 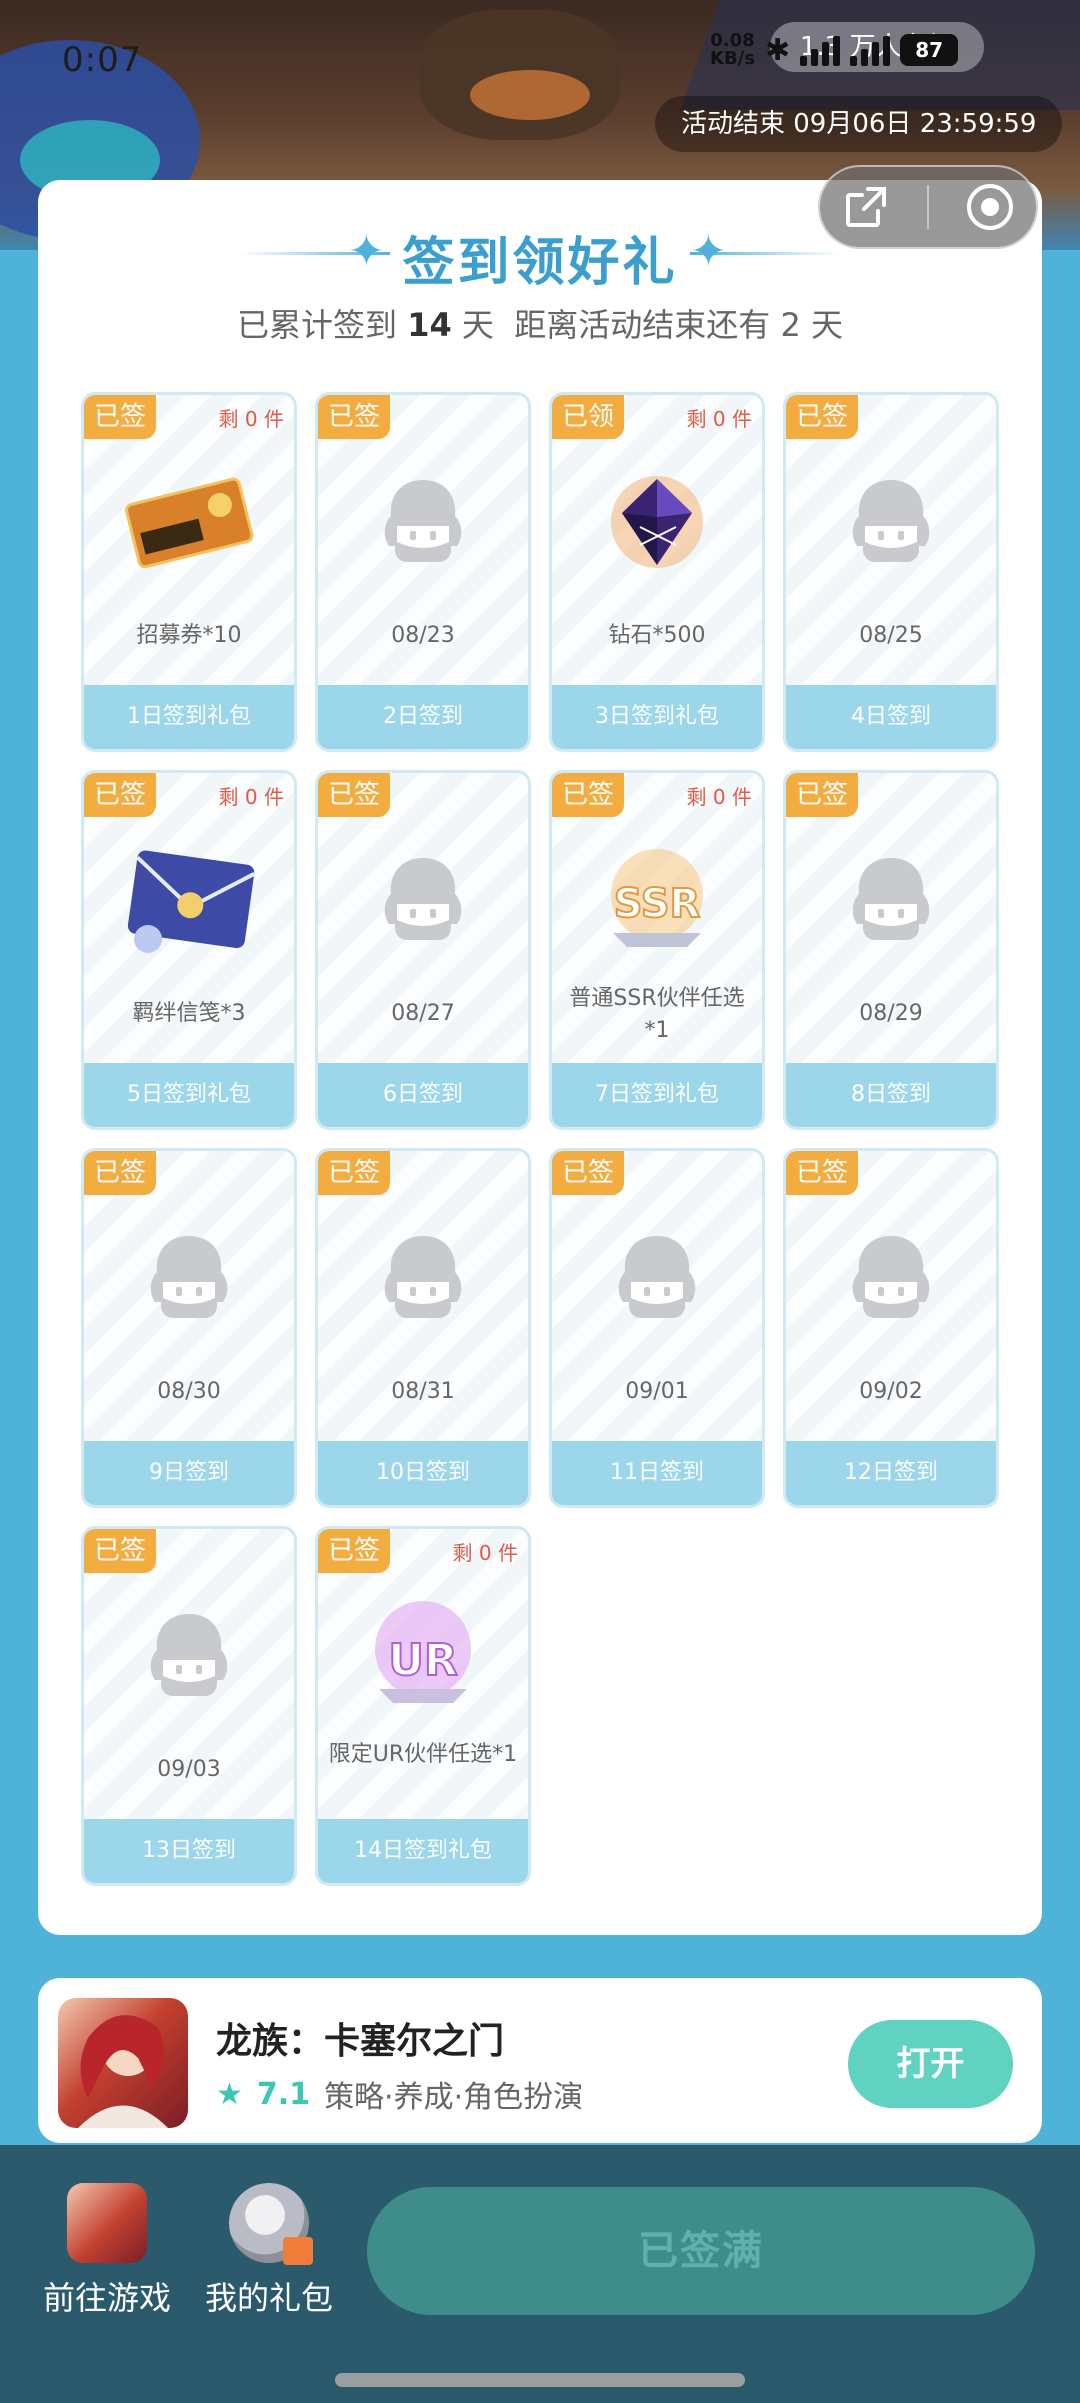 I want to click on home-indicator, so click(x=540, y=2380).